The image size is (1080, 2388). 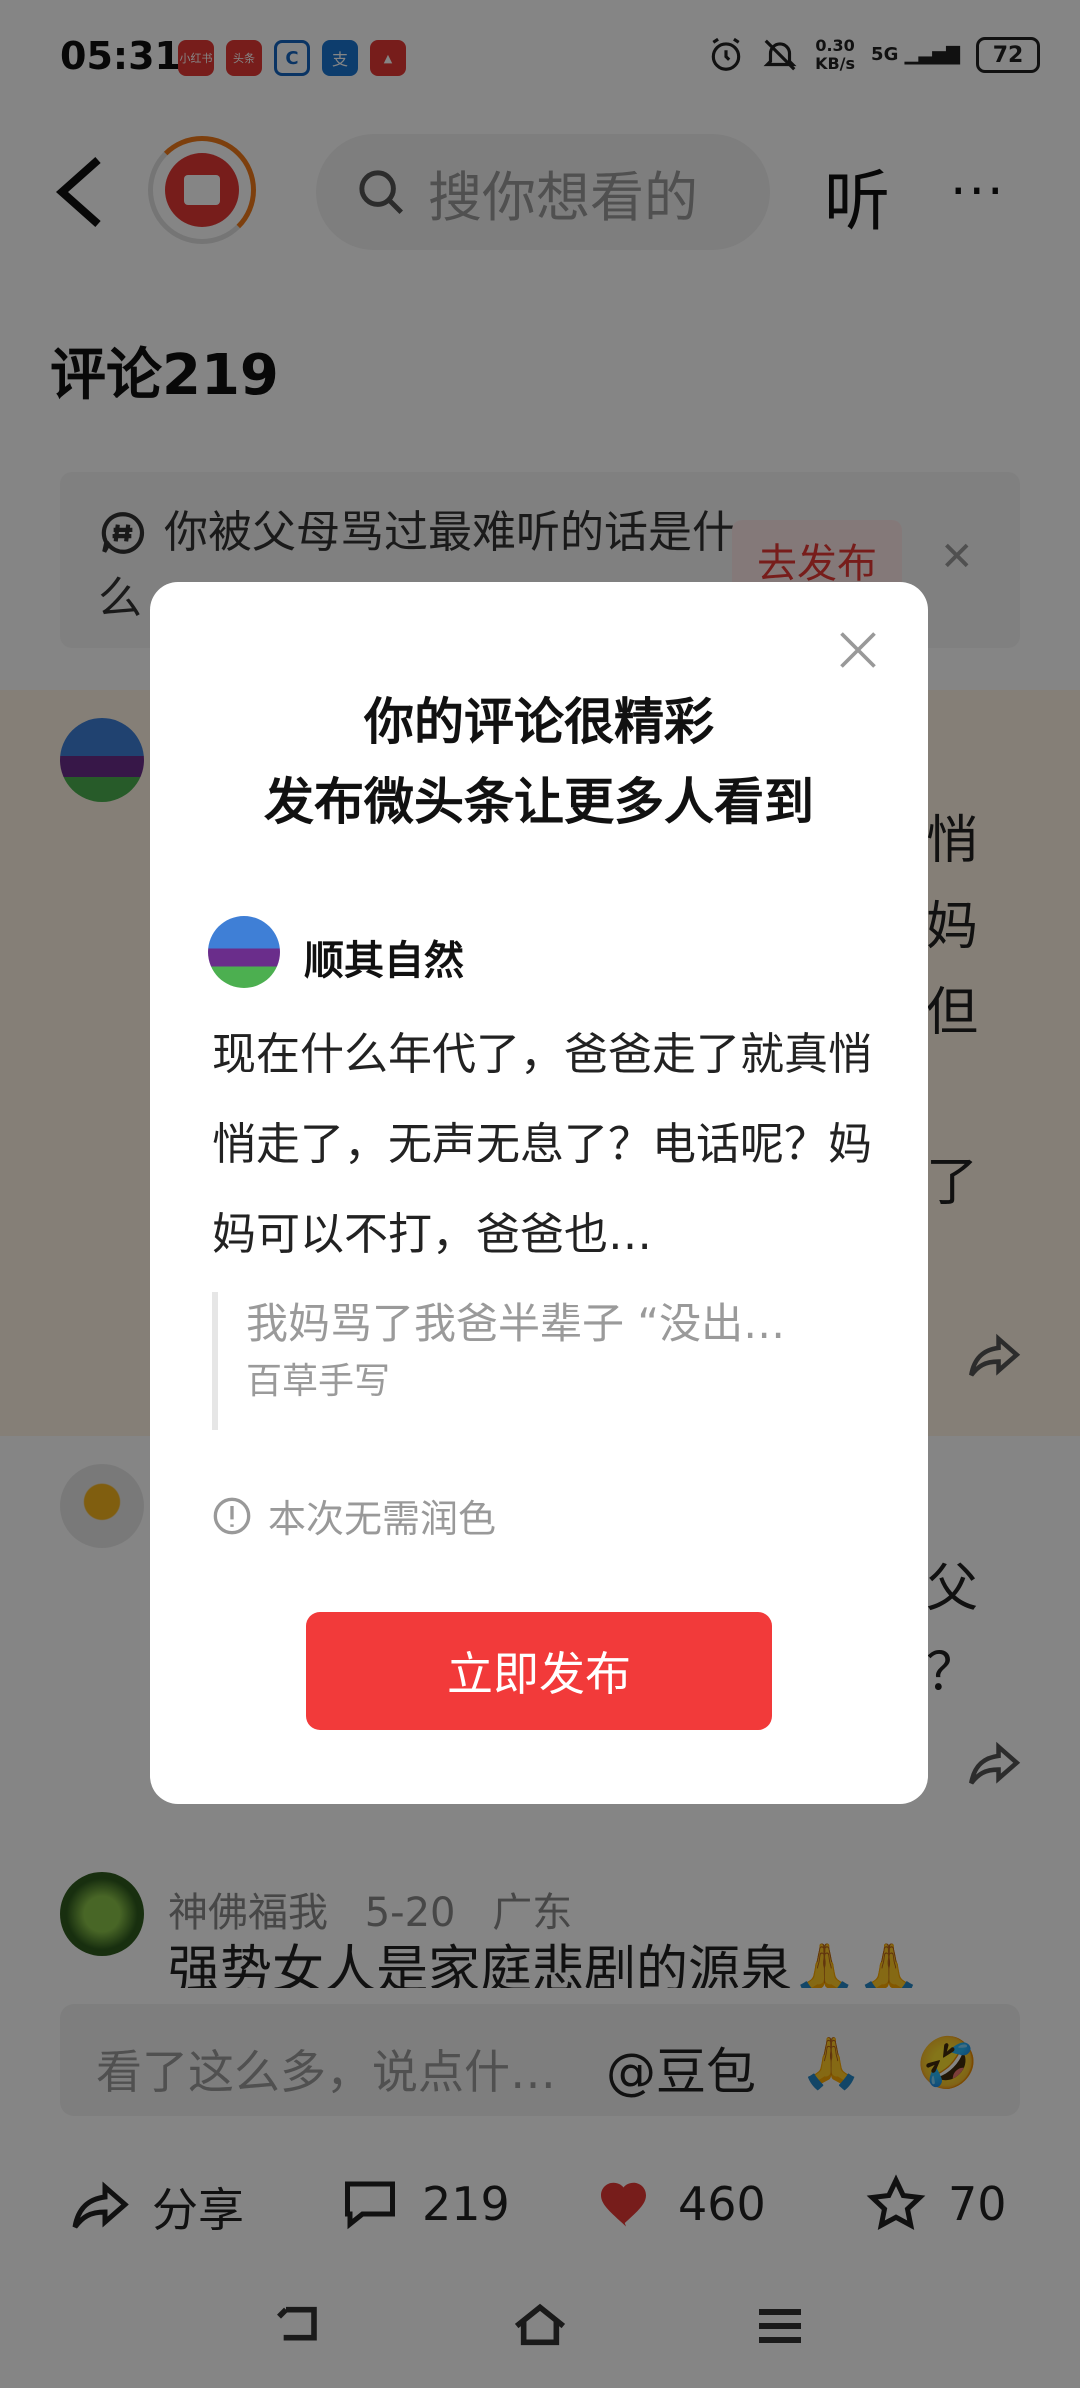 I want to click on polish-note: 本次无需润色, so click(x=354, y=1515).